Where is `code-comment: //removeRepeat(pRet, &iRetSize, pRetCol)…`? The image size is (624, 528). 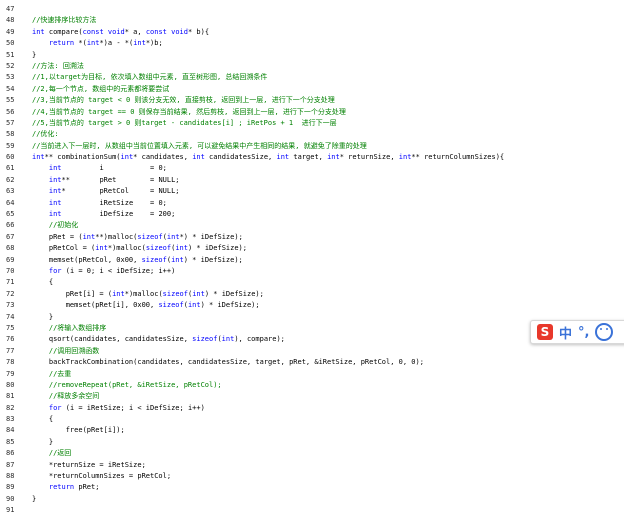
code-comment: //removeRepeat(pRet, &iRetSize, pRetCol)… is located at coordinates (127, 384).